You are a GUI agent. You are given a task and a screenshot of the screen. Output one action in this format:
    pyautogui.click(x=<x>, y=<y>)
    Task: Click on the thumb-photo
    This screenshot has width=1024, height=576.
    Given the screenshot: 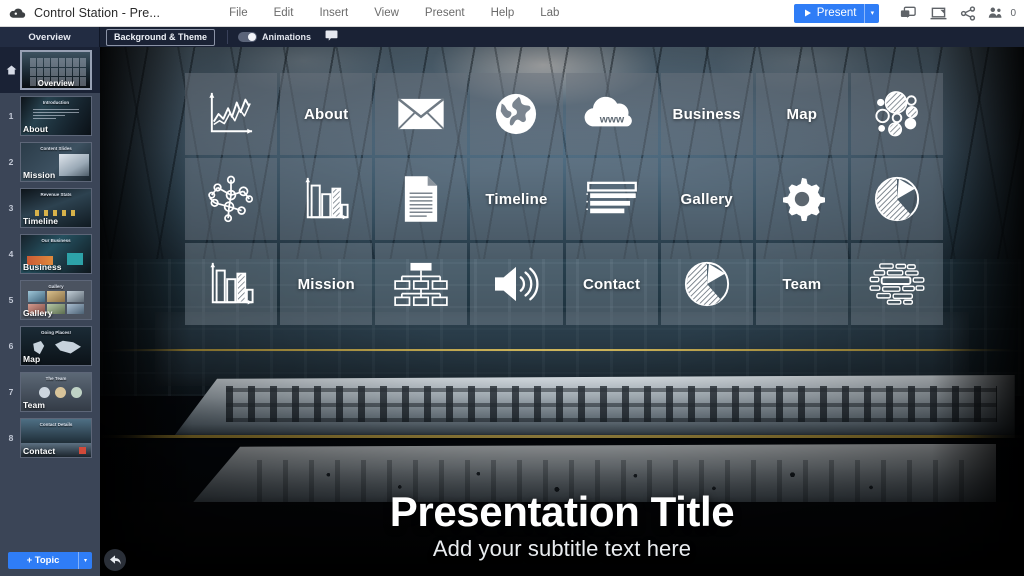 What is the action you would take?
    pyautogui.click(x=74, y=165)
    